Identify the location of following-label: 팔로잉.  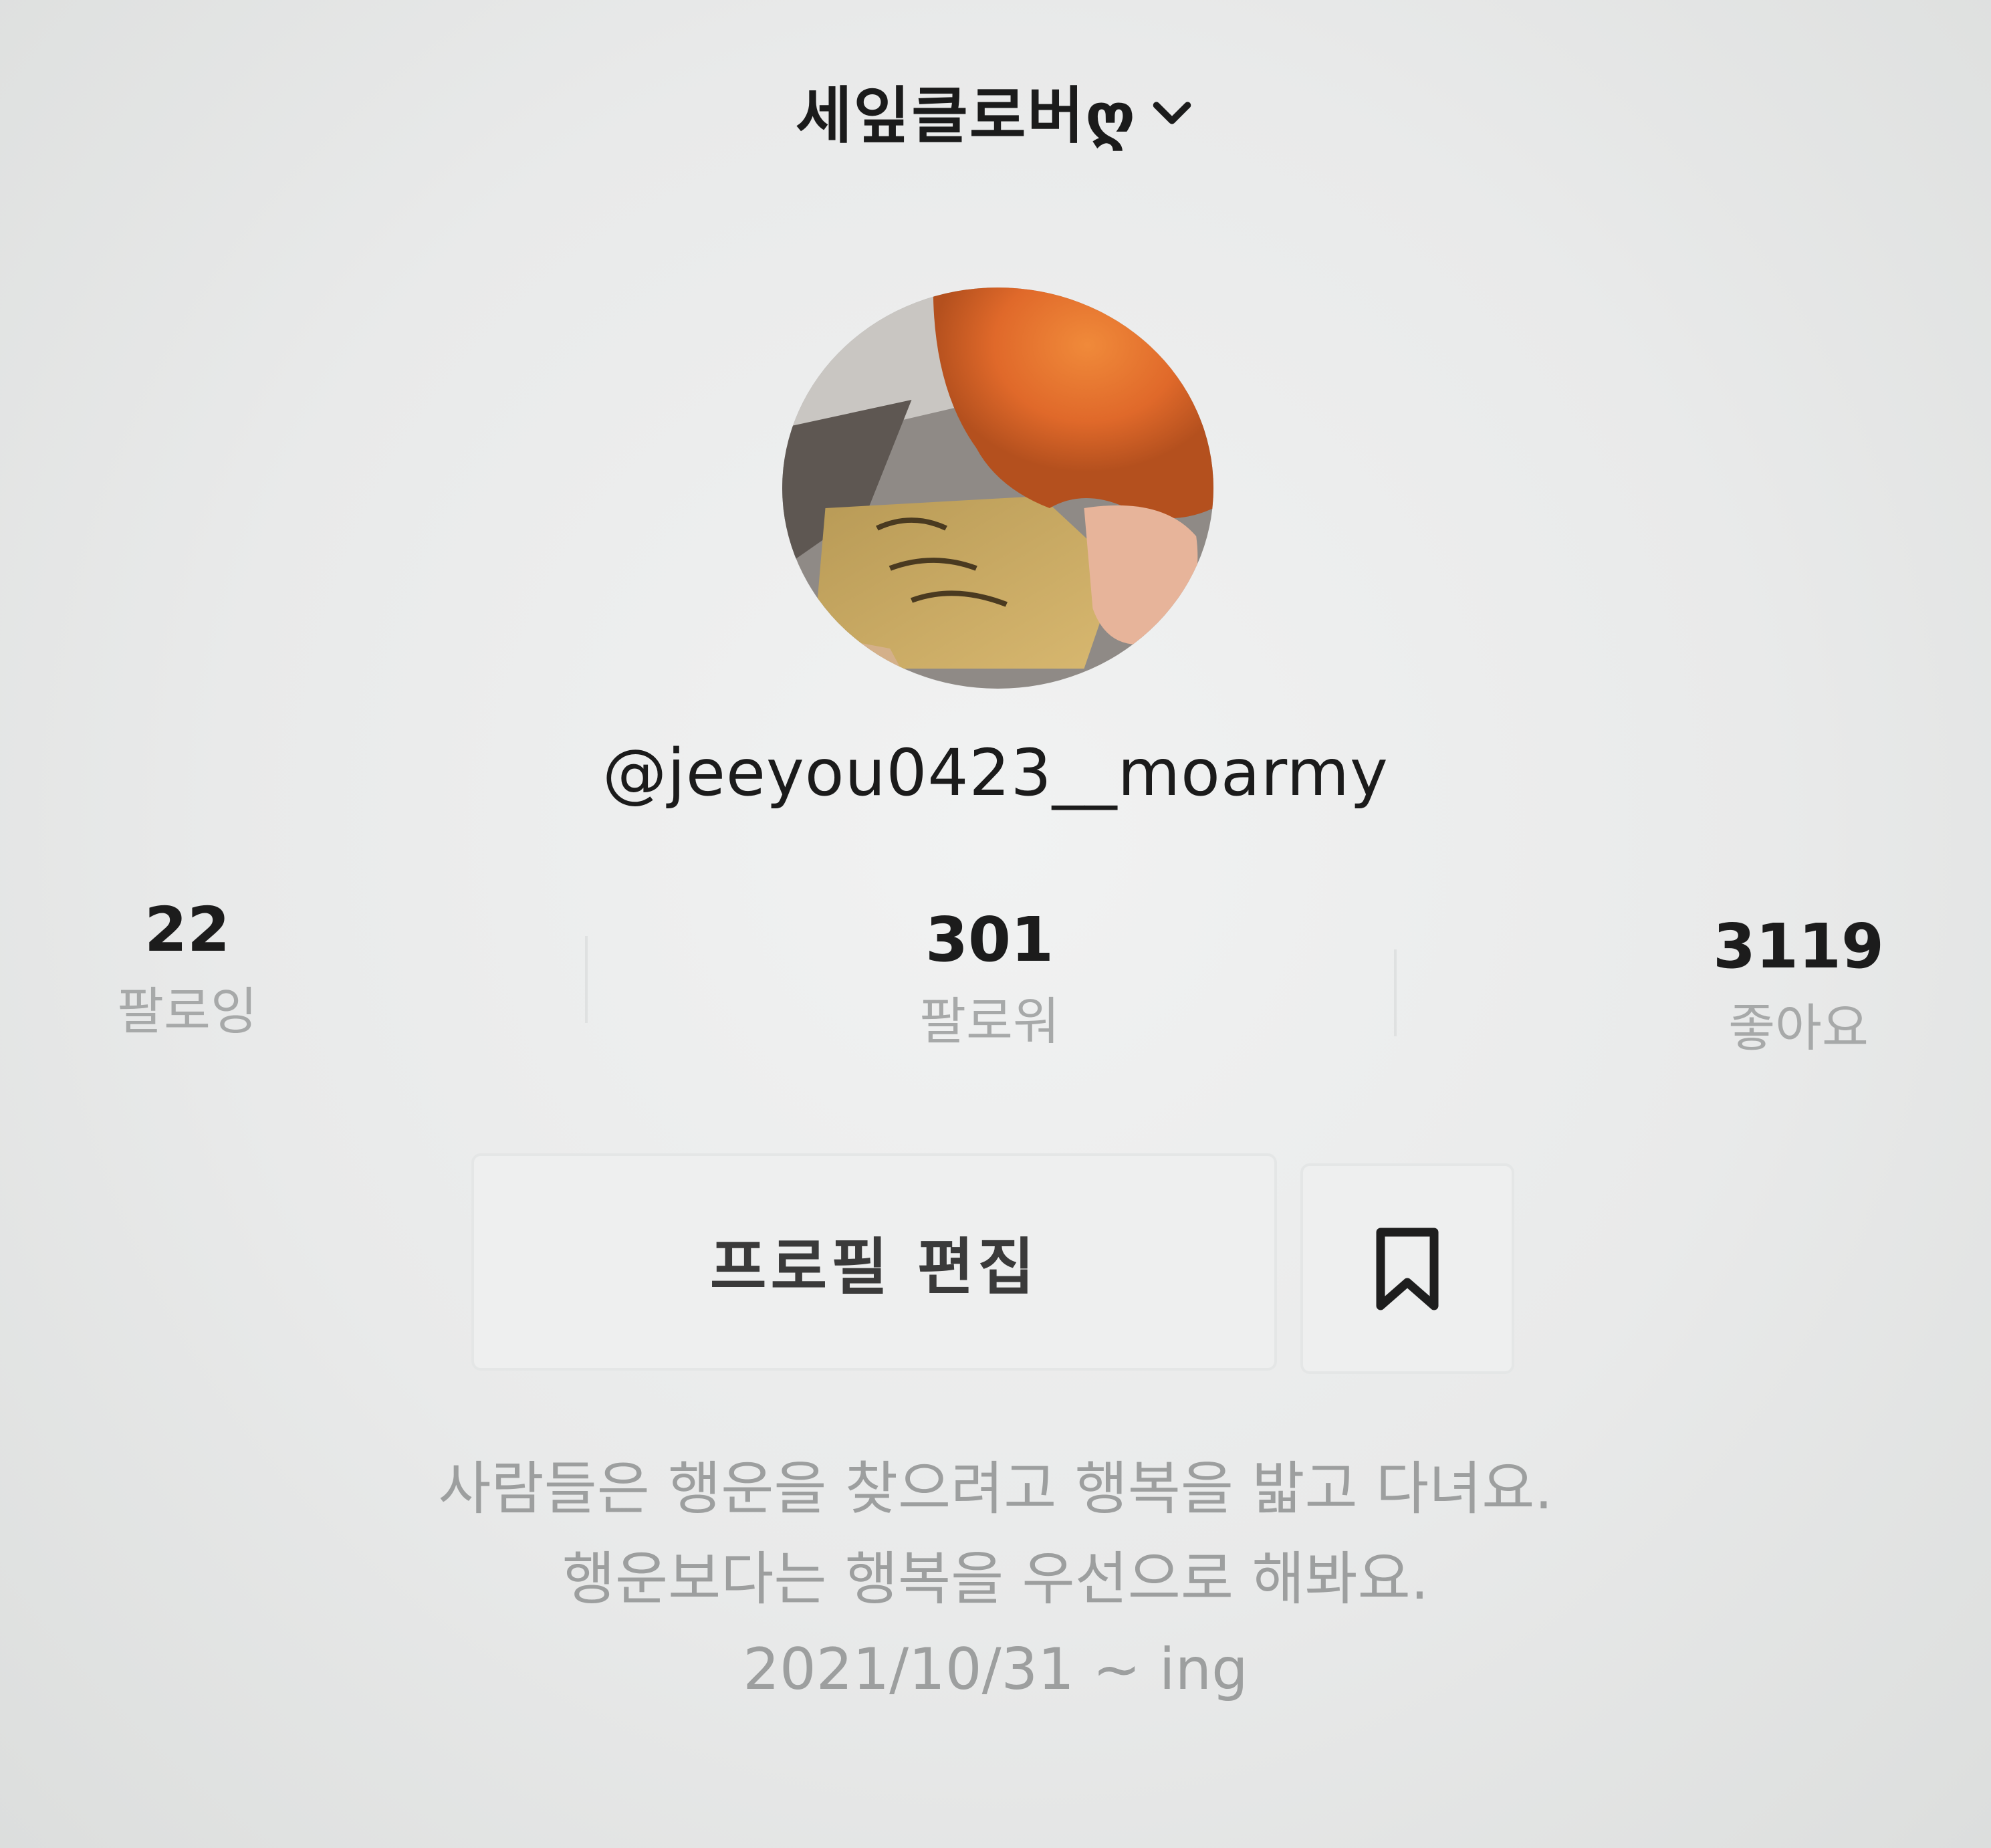
(187, 1011).